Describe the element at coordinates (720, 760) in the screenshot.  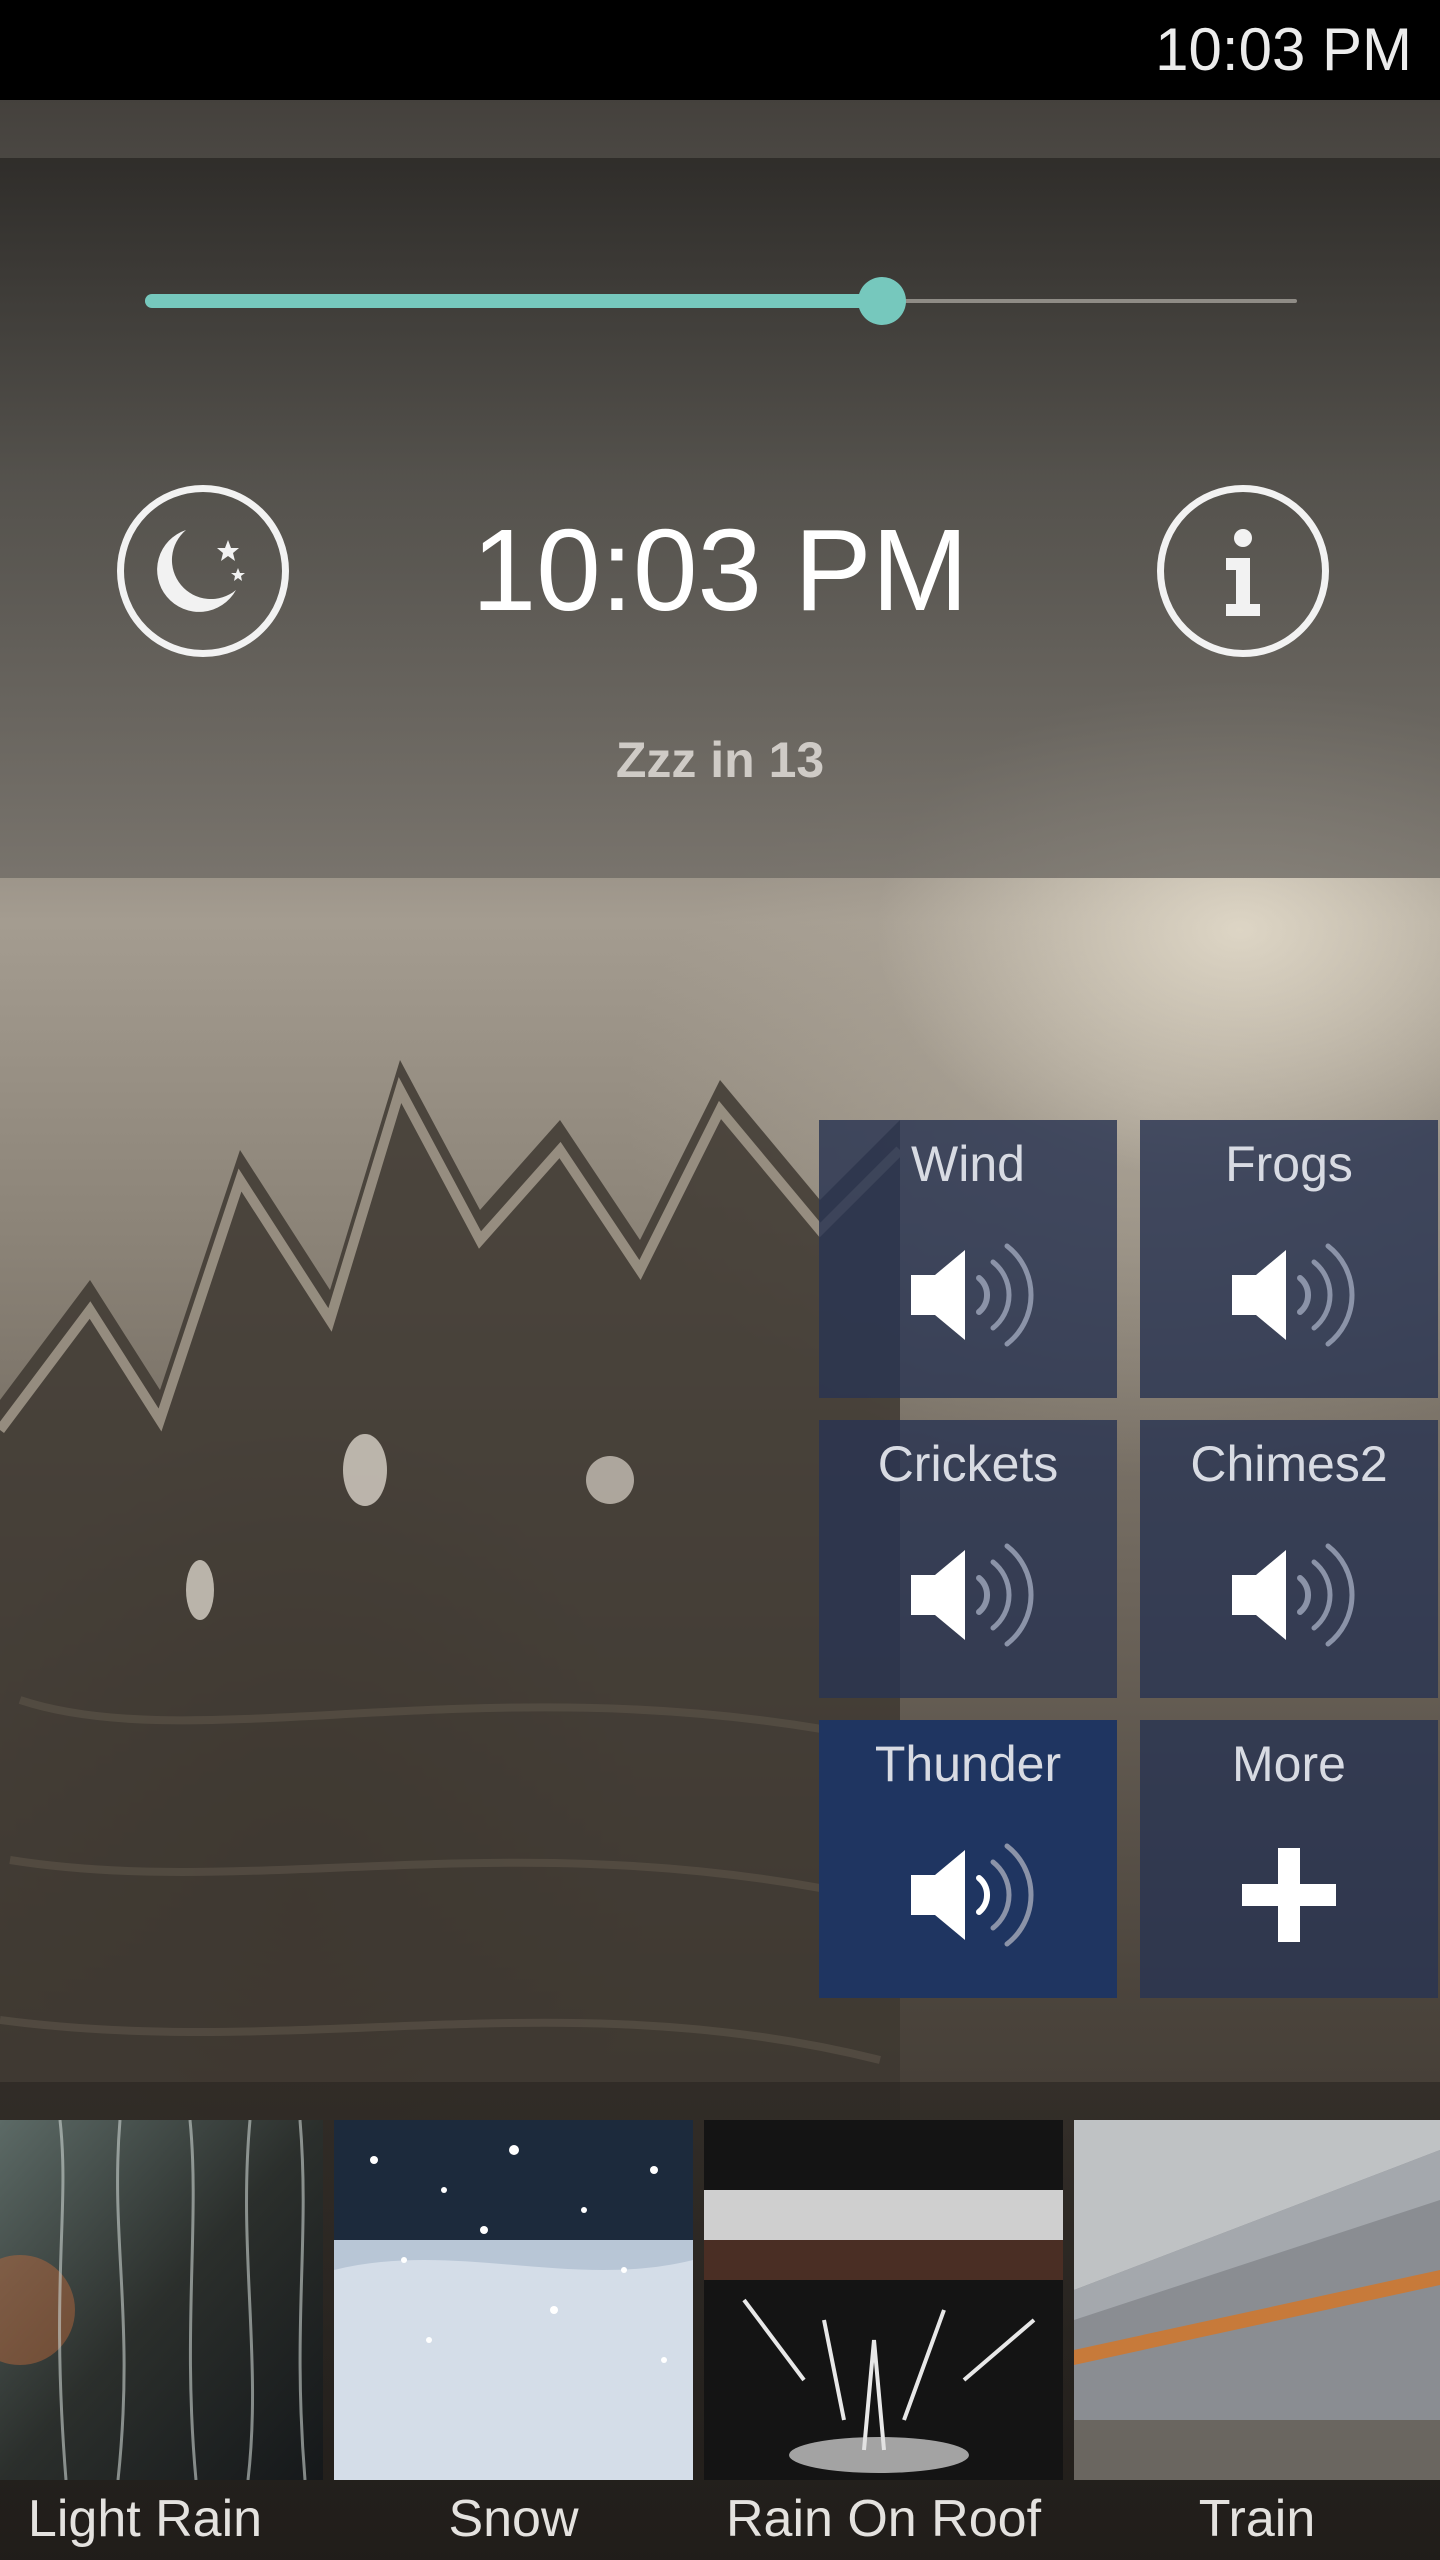
I see `sleep-countdown: Zzz in 13` at that location.